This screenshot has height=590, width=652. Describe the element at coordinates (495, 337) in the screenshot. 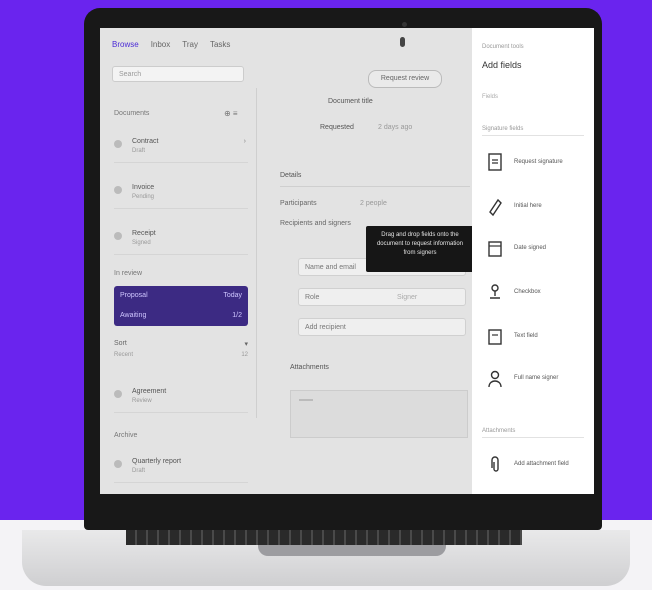

I see `textfield-icon` at that location.